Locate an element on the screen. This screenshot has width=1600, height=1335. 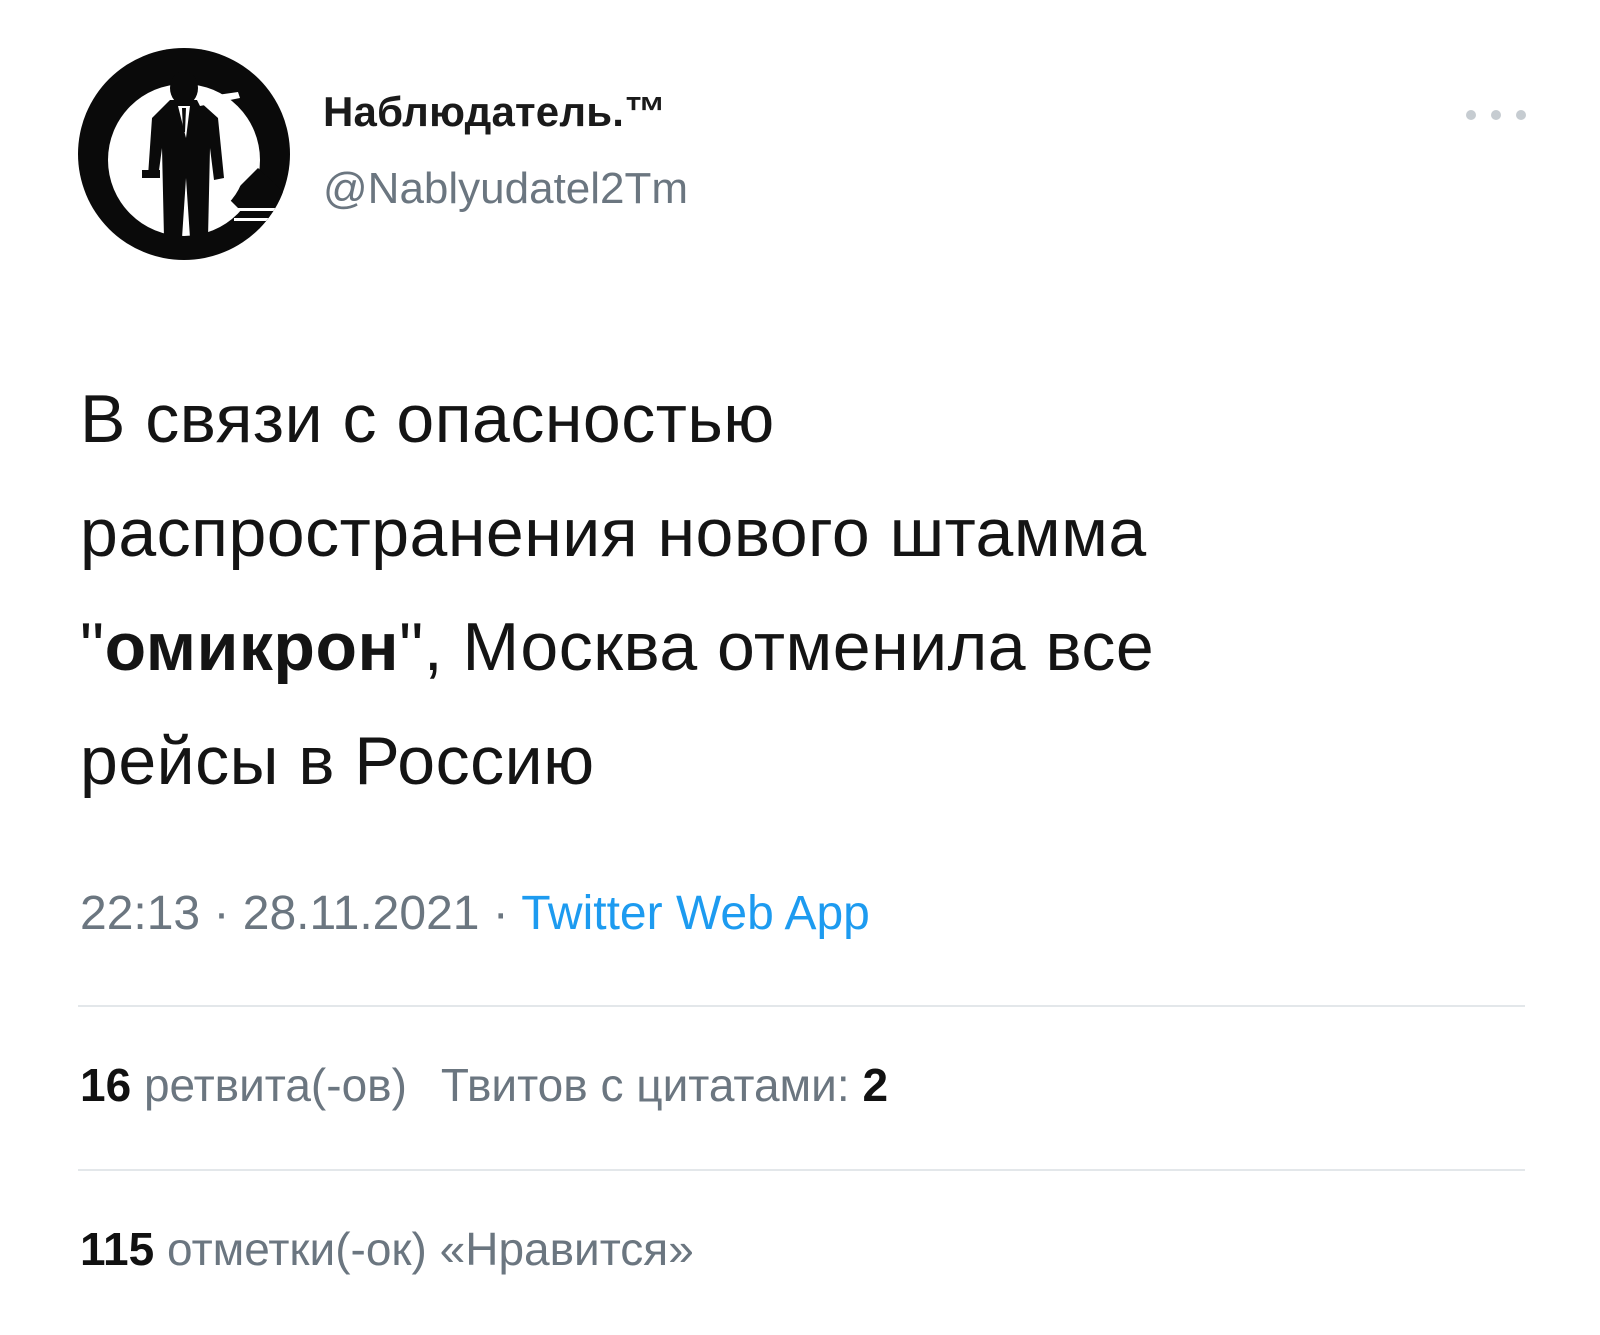
line-rest: ", Москва отменила все is located at coordinates (777, 647).